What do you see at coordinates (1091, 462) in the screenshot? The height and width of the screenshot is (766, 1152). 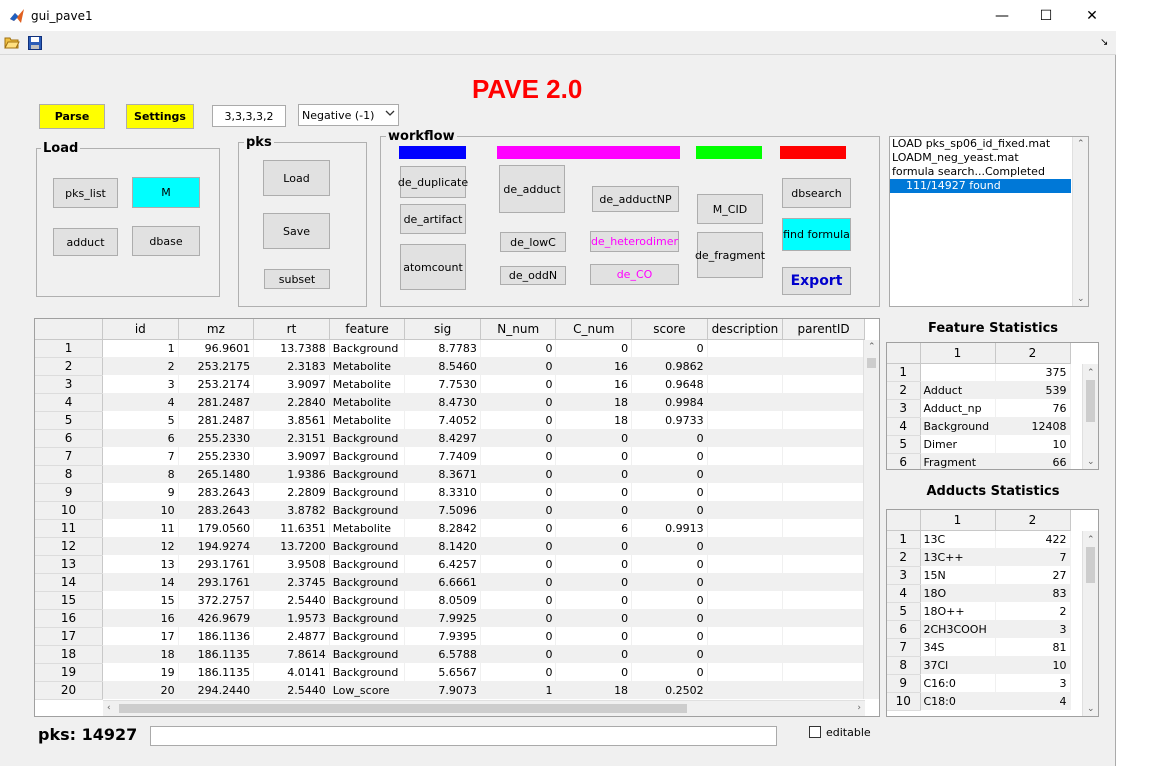 I see `scroll-down-icon: ⌄` at bounding box center [1091, 462].